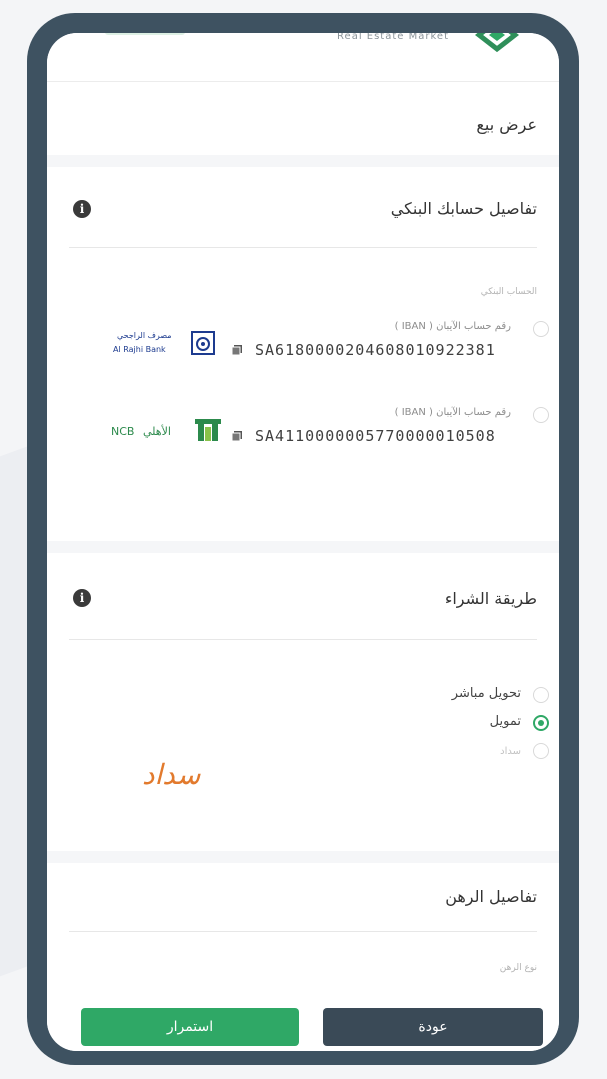 The height and width of the screenshot is (1079, 607). I want to click on option-label-sadad: سداد, so click(510, 751).